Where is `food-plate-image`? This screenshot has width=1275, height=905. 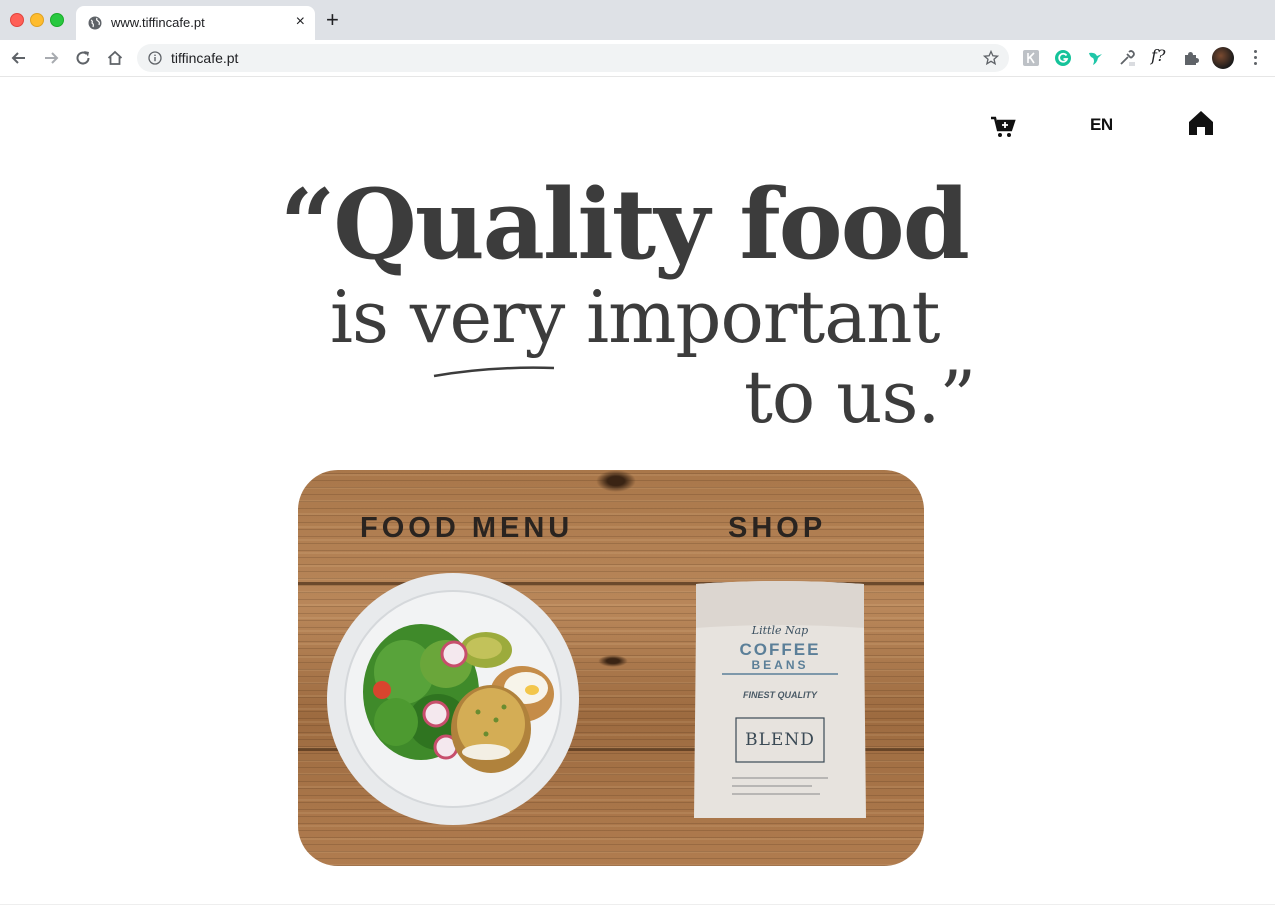
food-plate-image is located at coordinates (453, 699).